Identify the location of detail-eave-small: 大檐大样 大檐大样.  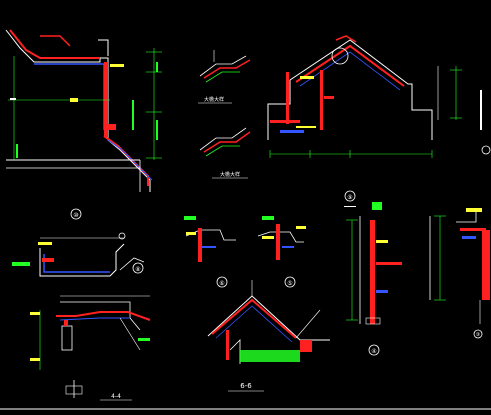
(224, 114).